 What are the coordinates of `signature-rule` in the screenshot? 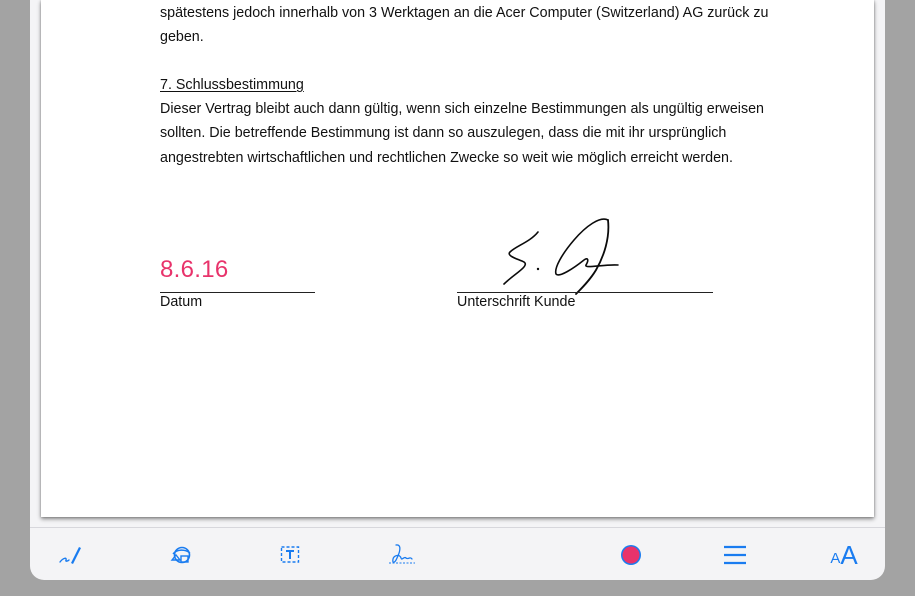 It's located at (585, 292).